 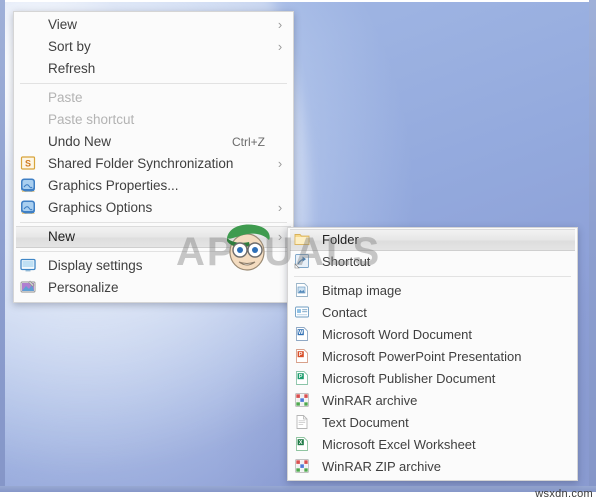 What do you see at coordinates (305, 262) in the screenshot?
I see `shortcut-icon` at bounding box center [305, 262].